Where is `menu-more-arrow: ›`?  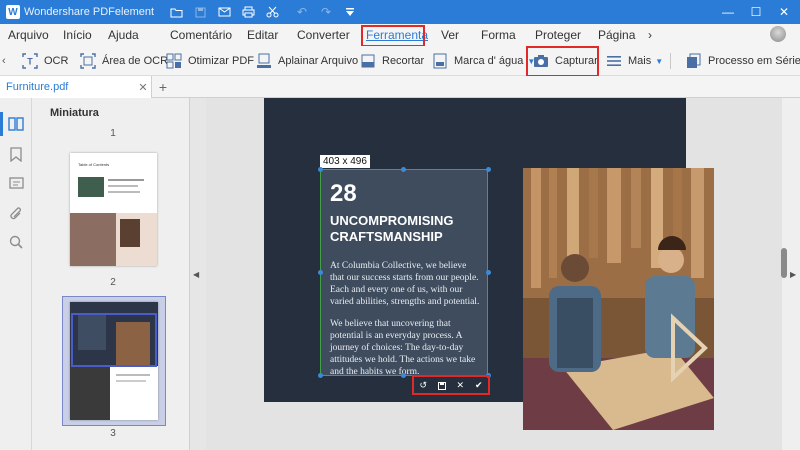
menu-more-arrow: › is located at coordinates (650, 35).